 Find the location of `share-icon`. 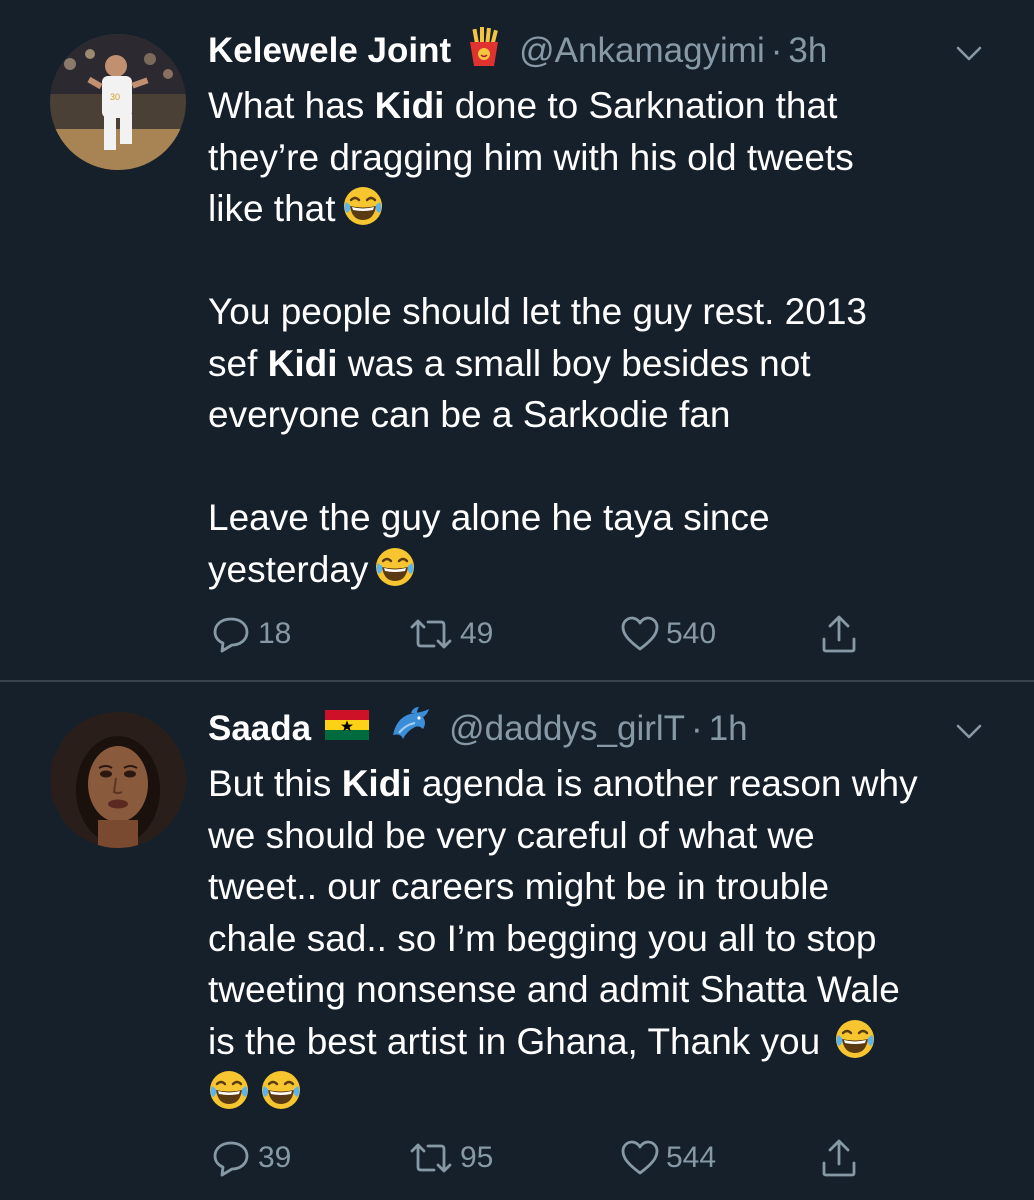

share-icon is located at coordinates (839, 1158).